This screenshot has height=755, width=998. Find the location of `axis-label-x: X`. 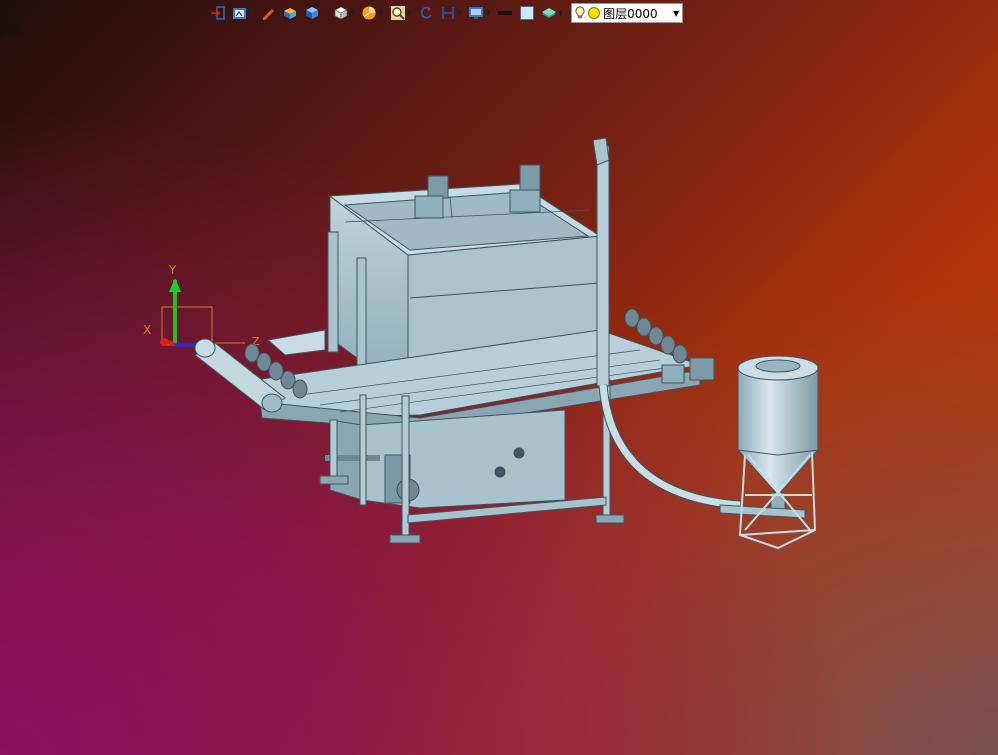

axis-label-x: X is located at coordinates (147, 330).